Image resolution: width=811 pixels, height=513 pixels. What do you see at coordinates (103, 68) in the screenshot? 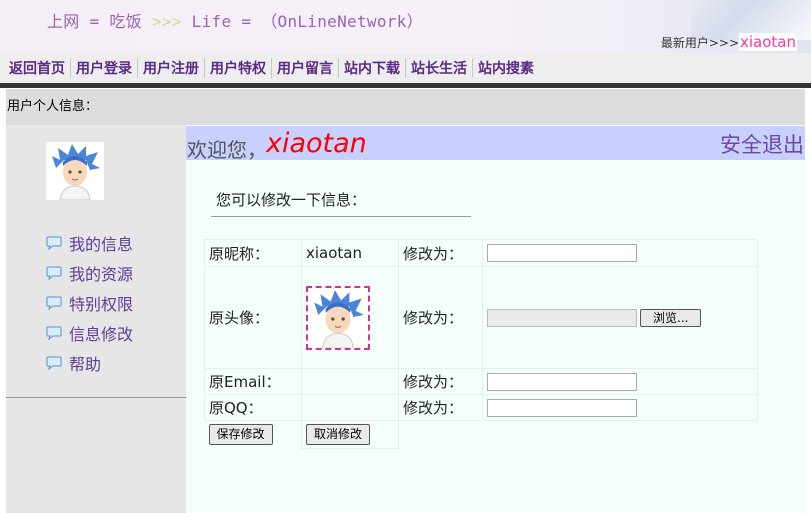
I see `nav-login: 用户登录` at bounding box center [103, 68].